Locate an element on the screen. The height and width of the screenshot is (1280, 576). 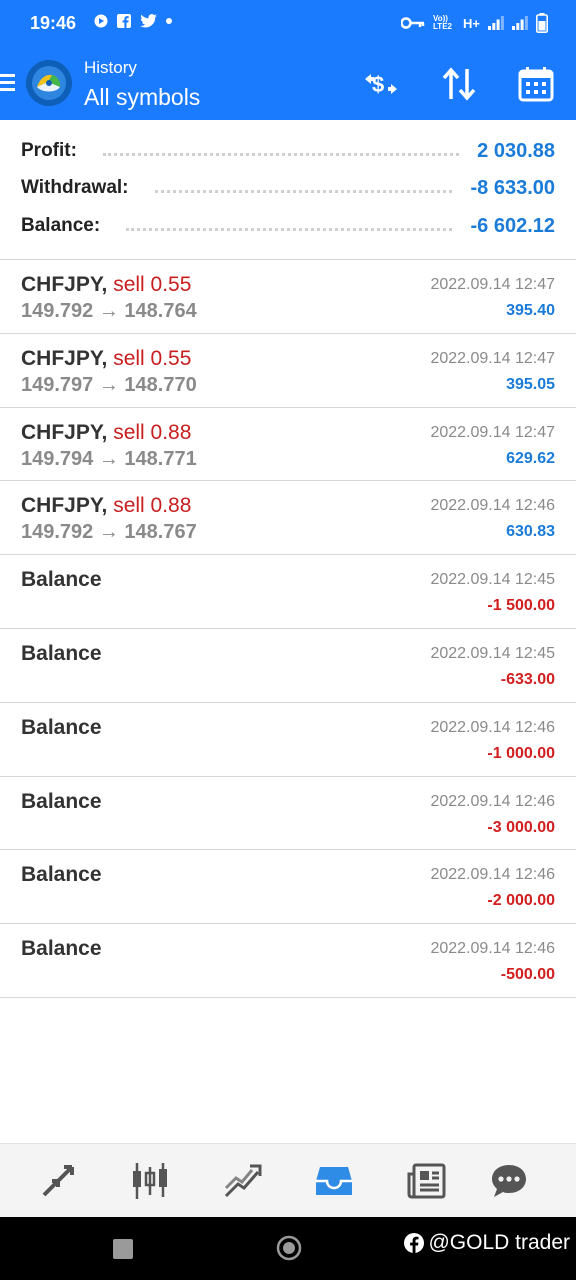
withdrawal-row: Withdrawal: -8 633.00 is located at coordinates (288, 188).